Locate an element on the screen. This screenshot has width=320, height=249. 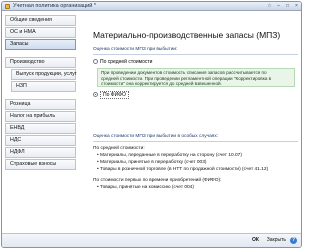
sidebar-item-general: Общие сведения is located at coordinates (40, 20).